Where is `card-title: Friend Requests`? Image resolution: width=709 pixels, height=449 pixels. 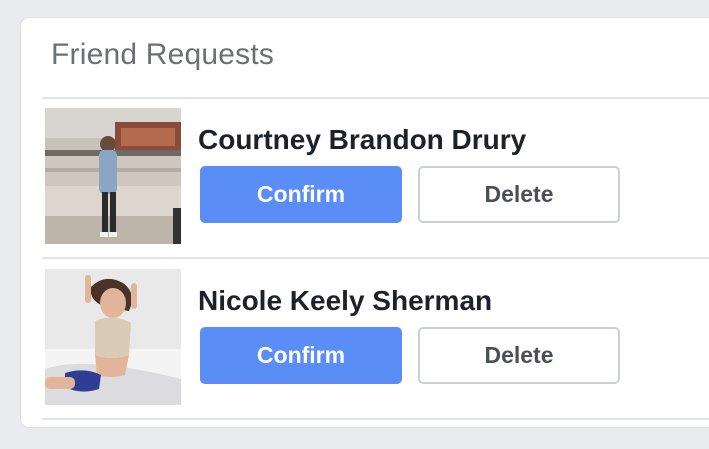
card-title: Friend Requests is located at coordinates (163, 54).